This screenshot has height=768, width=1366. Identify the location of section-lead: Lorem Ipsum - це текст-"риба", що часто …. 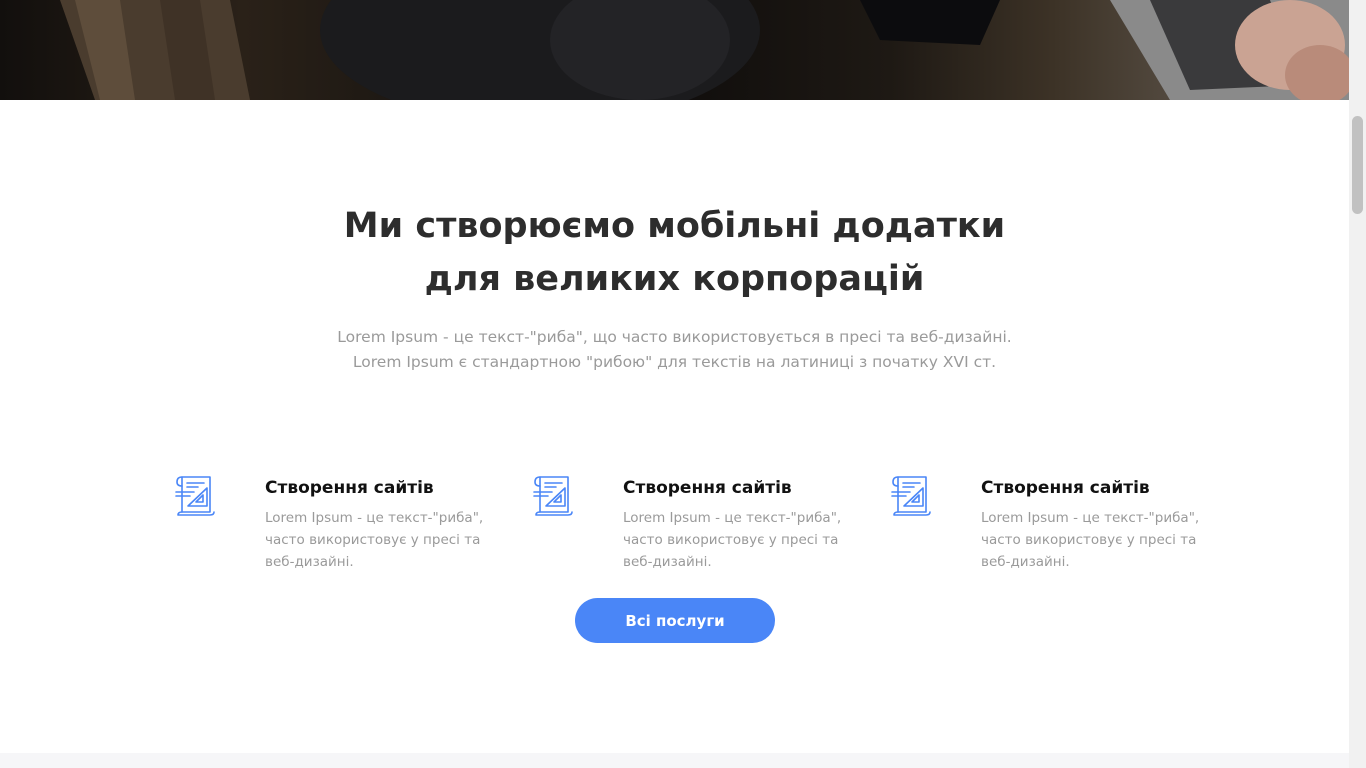
(674, 350).